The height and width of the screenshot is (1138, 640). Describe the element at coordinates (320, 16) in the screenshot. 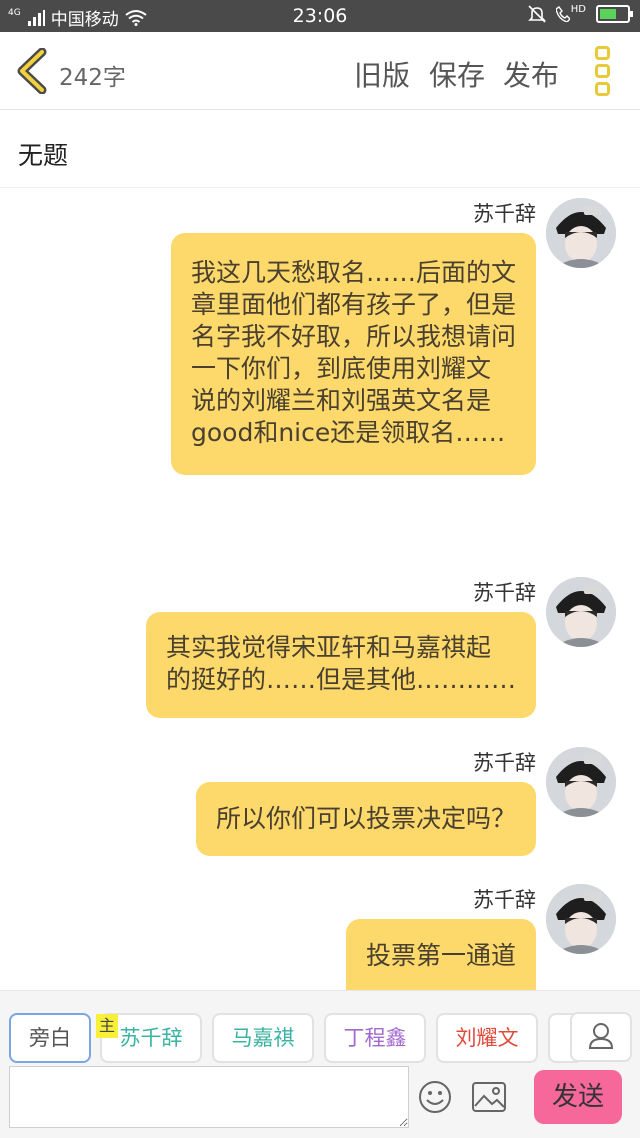

I see `status-bar: 4G 中国移动 23:06 HD` at that location.